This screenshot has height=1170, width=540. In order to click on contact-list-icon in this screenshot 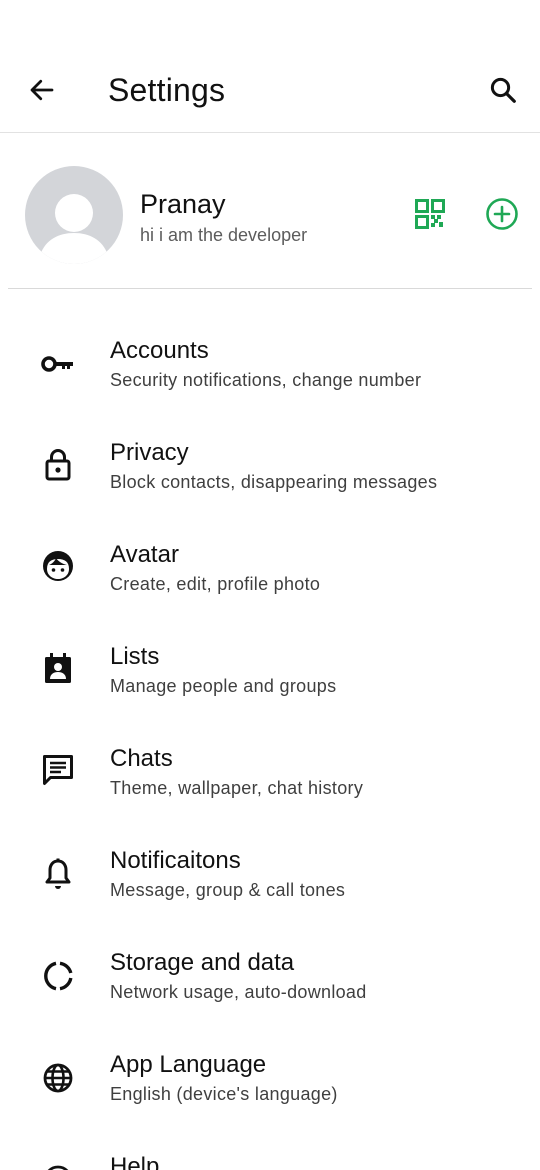, I will do `click(58, 668)`.